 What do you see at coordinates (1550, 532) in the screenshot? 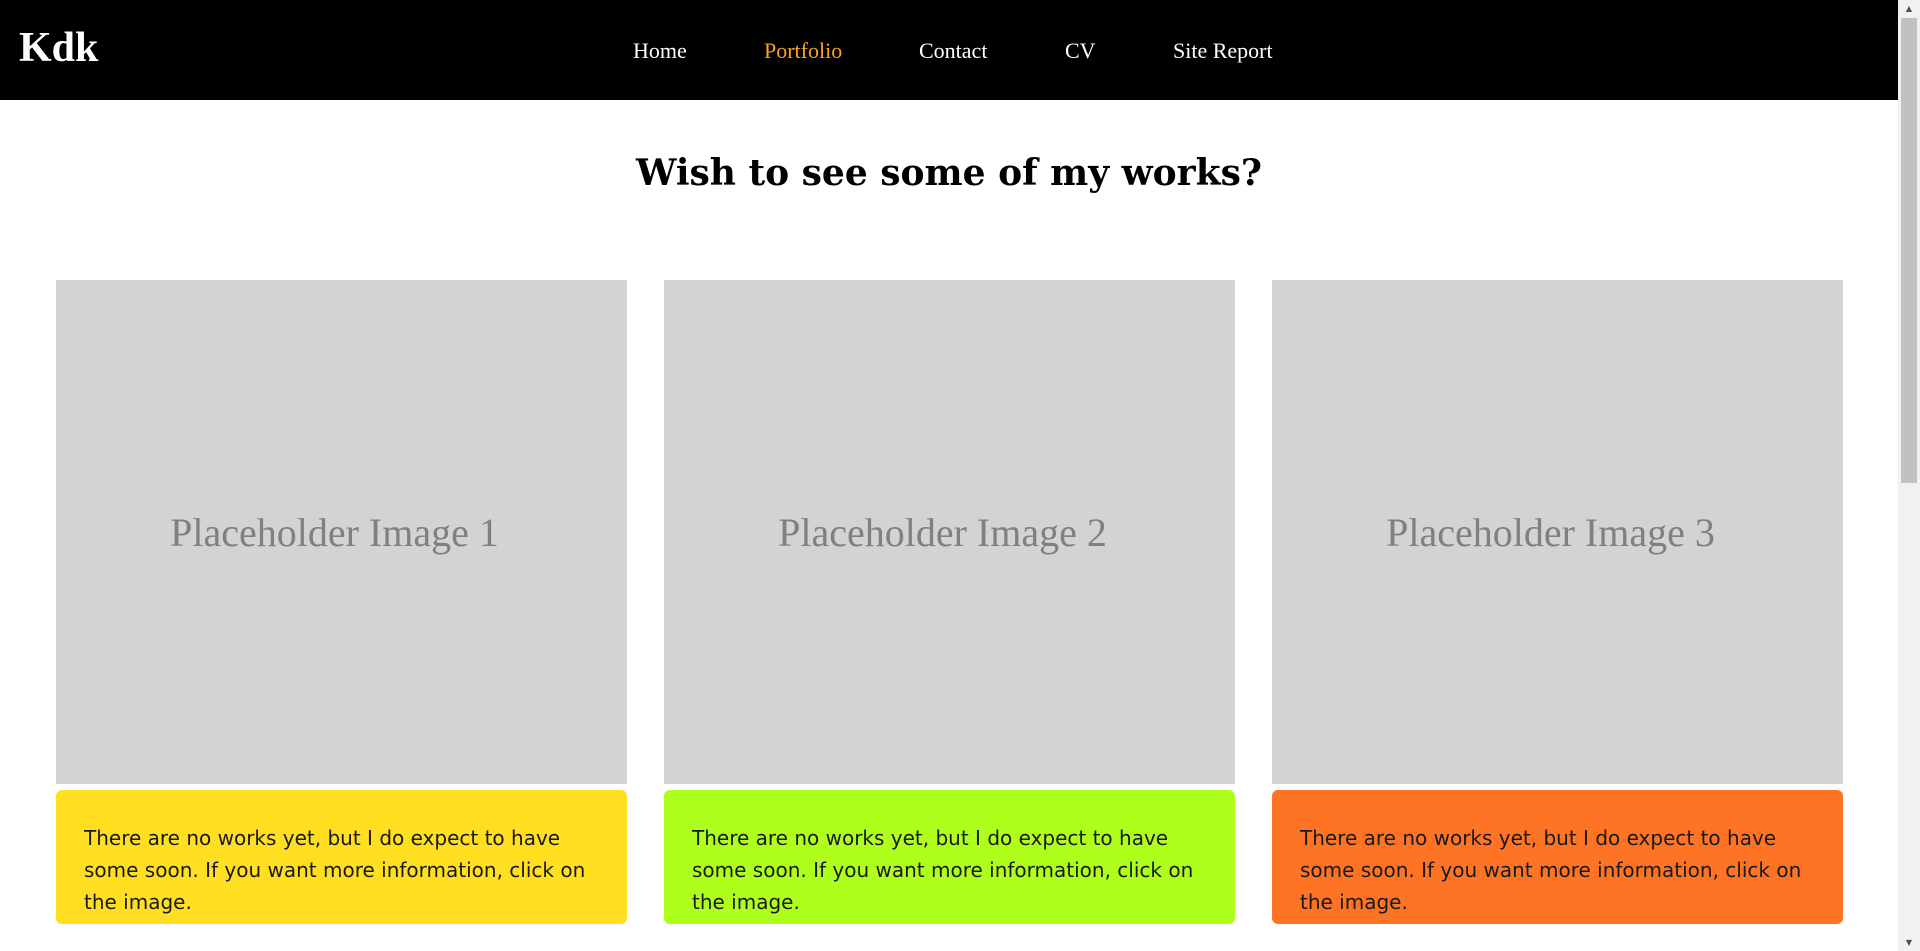
I see `placeholder-image-label: Placeholder Image 3` at bounding box center [1550, 532].